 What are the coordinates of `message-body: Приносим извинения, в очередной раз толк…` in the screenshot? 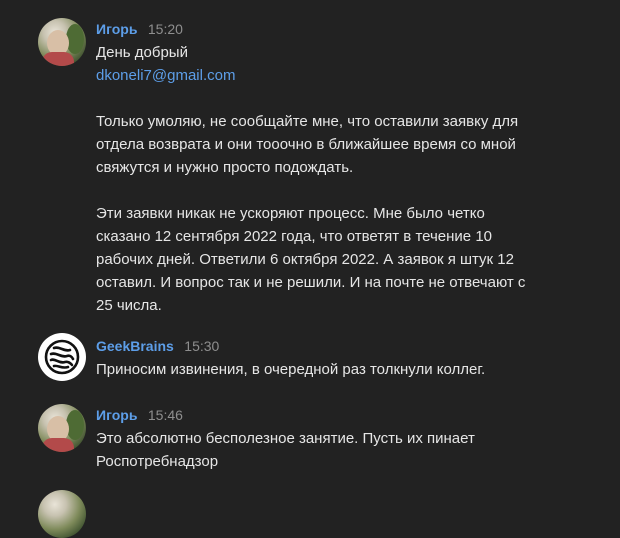 It's located at (346, 369).